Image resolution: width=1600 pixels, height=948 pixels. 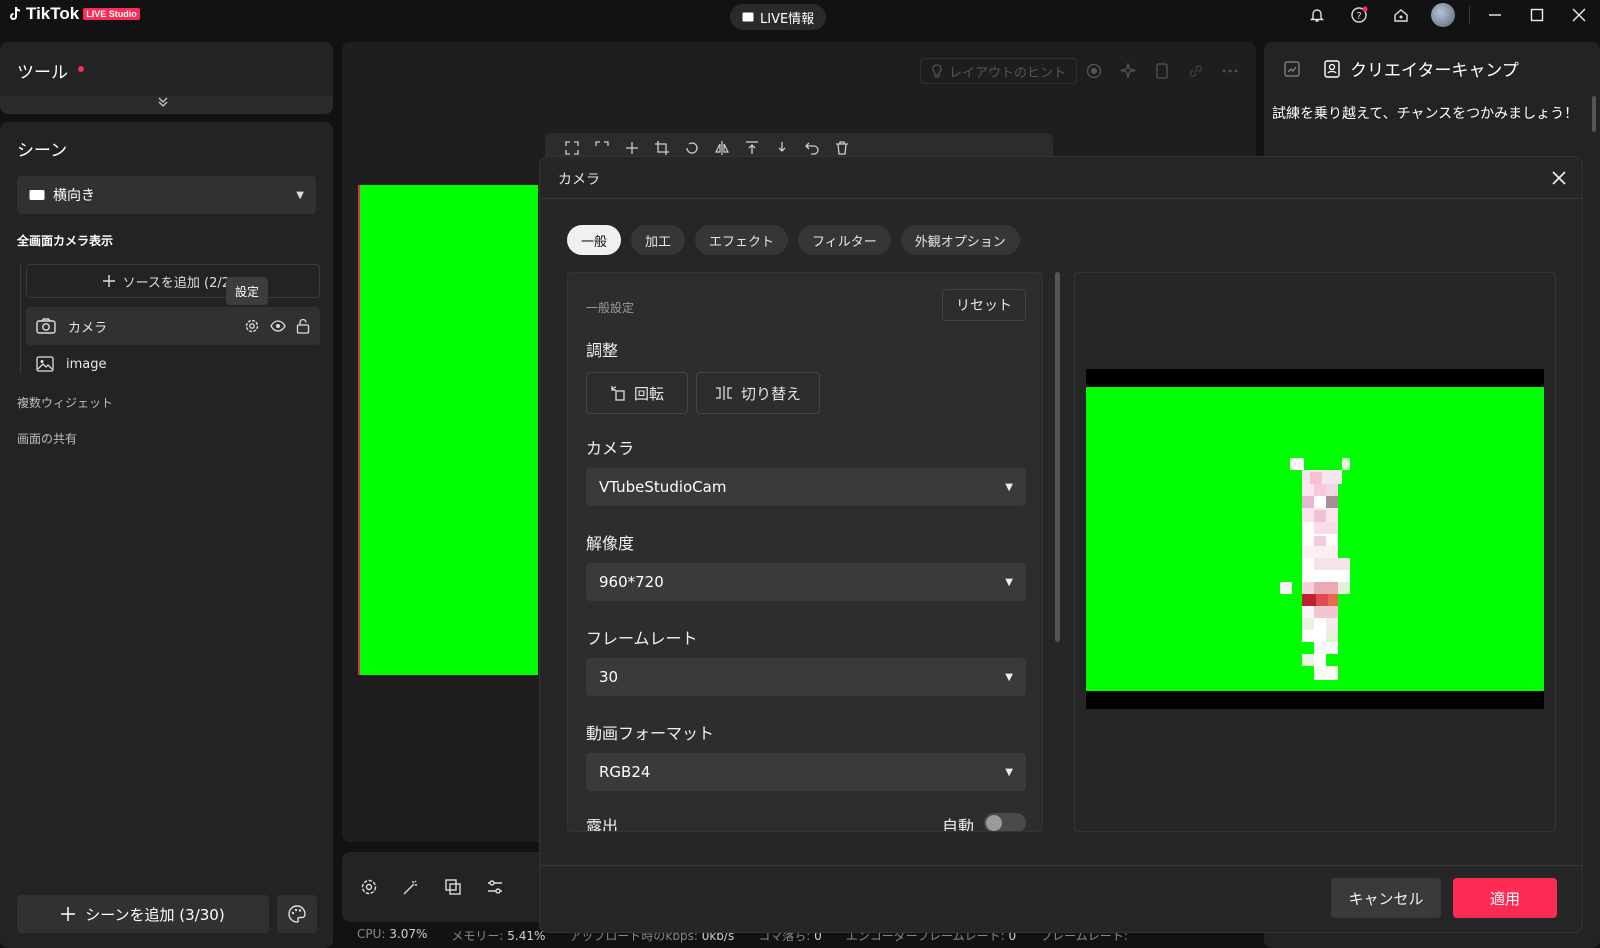 I want to click on adjust-label: 調整, so click(x=602, y=350).